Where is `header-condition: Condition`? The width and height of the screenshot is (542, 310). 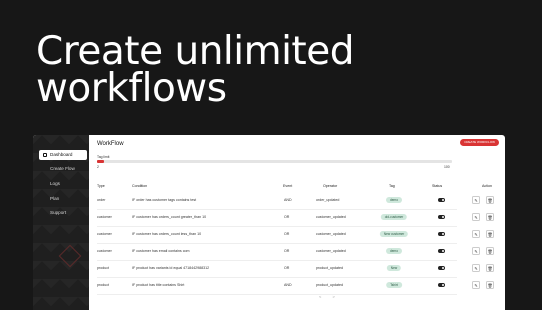
header-condition: Condition is located at coordinates (140, 186).